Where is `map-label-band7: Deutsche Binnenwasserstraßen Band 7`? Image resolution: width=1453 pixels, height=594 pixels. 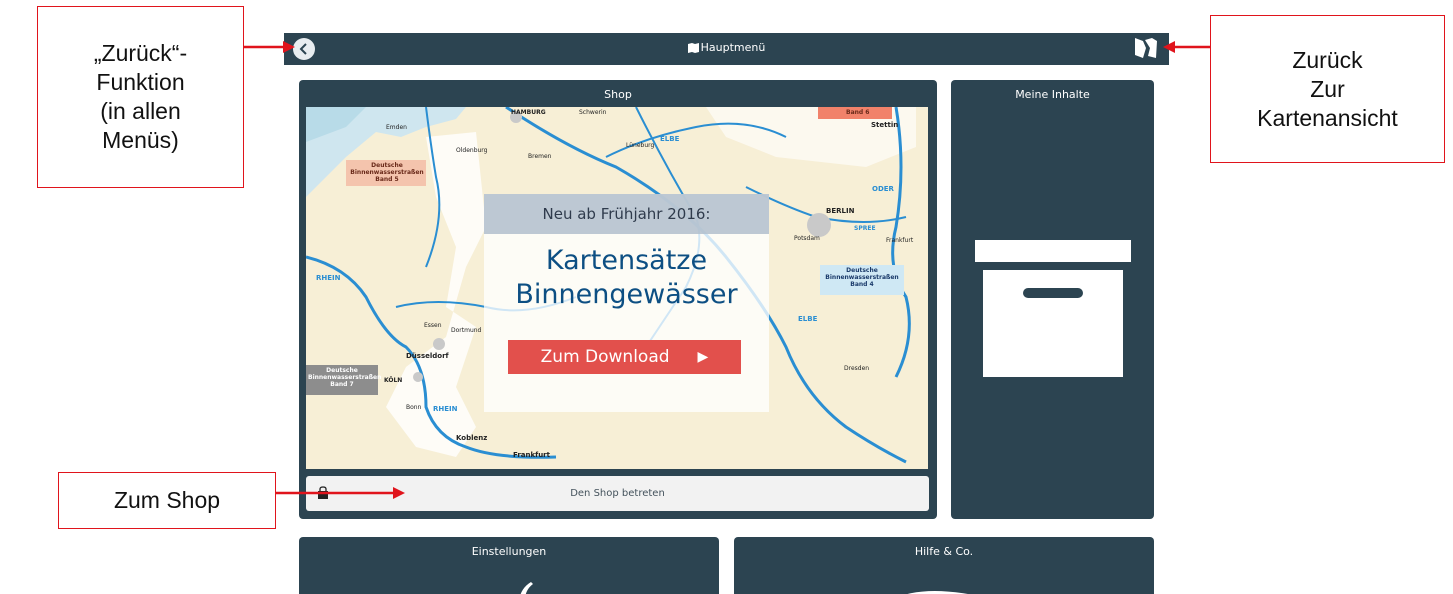 map-label-band7: Deutsche Binnenwasserstraßen Band 7 is located at coordinates (345, 377).